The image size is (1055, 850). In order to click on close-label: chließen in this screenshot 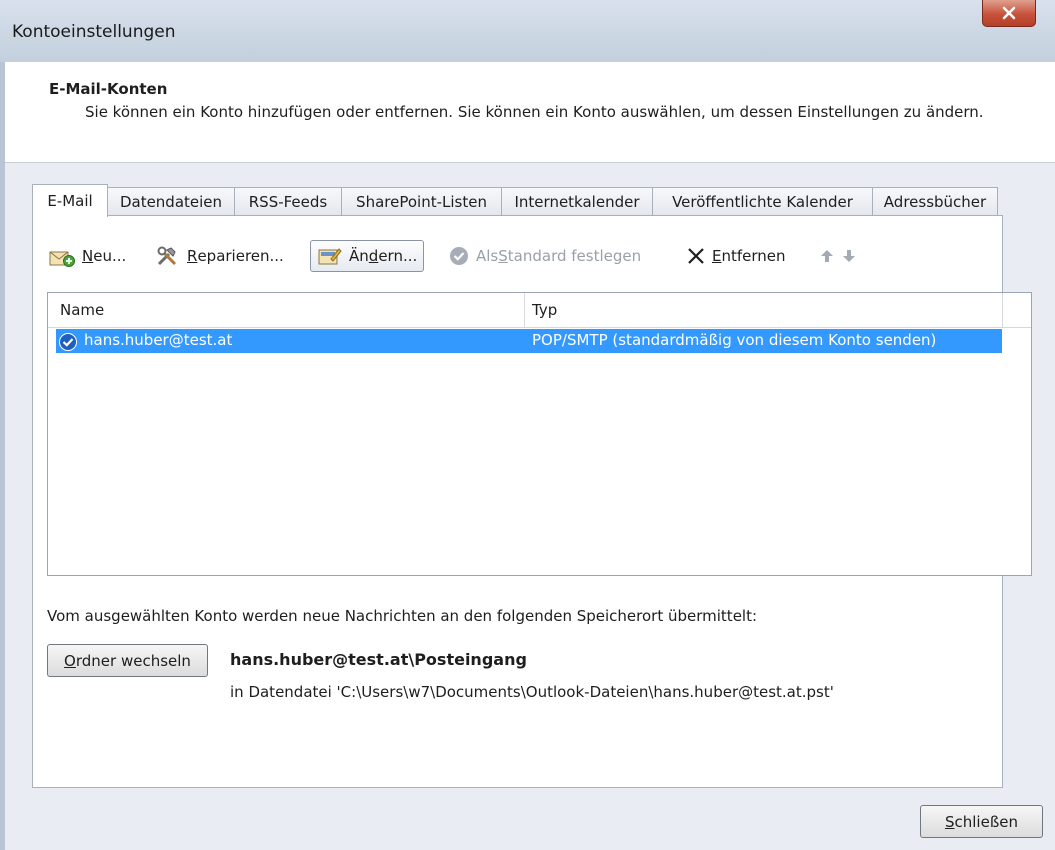, I will do `click(986, 821)`.